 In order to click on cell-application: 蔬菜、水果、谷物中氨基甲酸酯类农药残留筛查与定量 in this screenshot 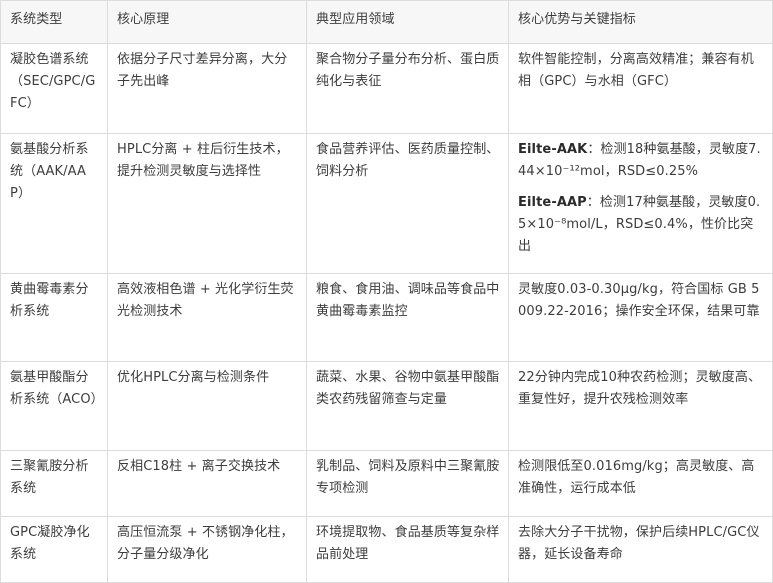, I will do `click(407, 406)`.